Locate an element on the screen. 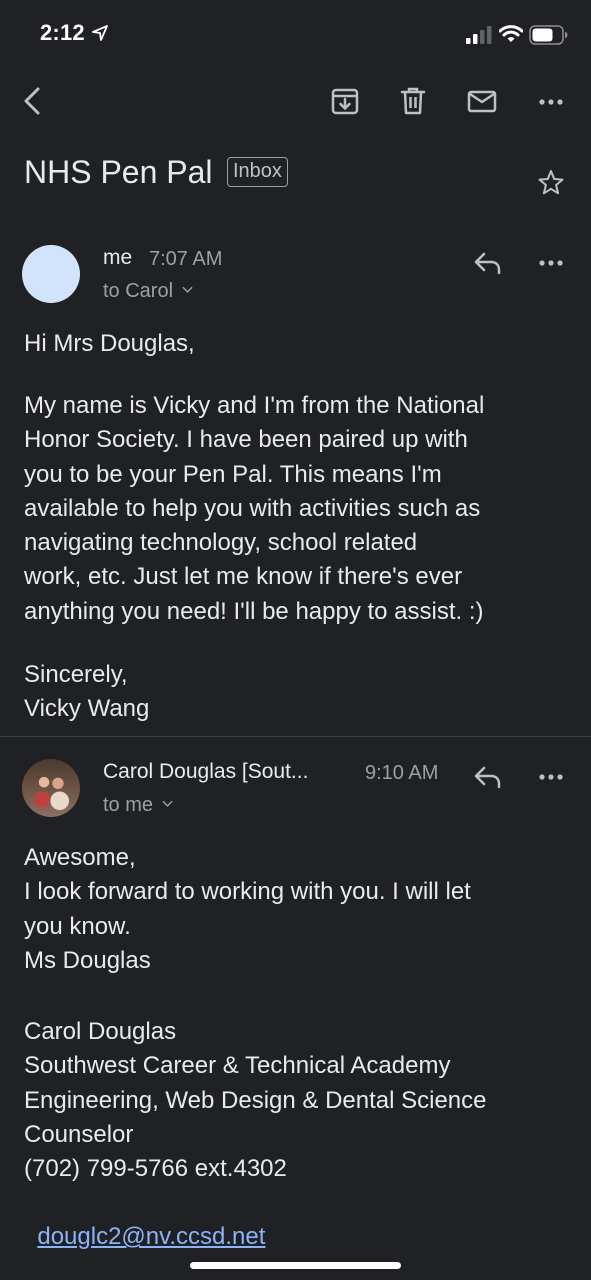  email-subject: NHS Pen Pal is located at coordinates (118, 172).